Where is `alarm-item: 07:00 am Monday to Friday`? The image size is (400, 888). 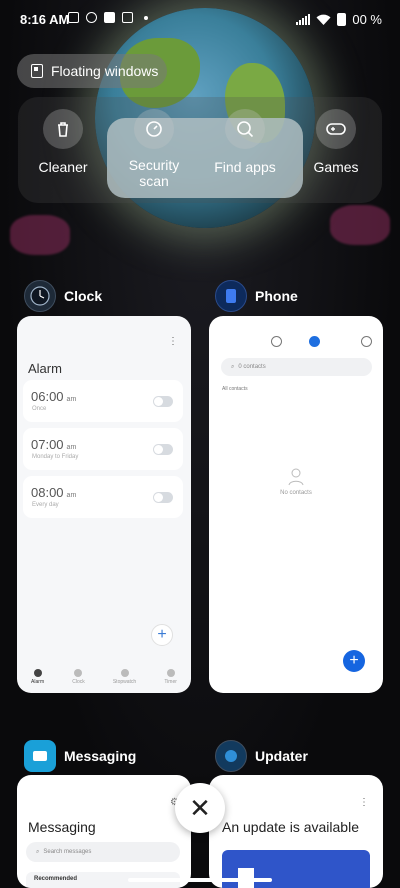 alarm-item: 07:00 am Monday to Friday is located at coordinates (103, 449).